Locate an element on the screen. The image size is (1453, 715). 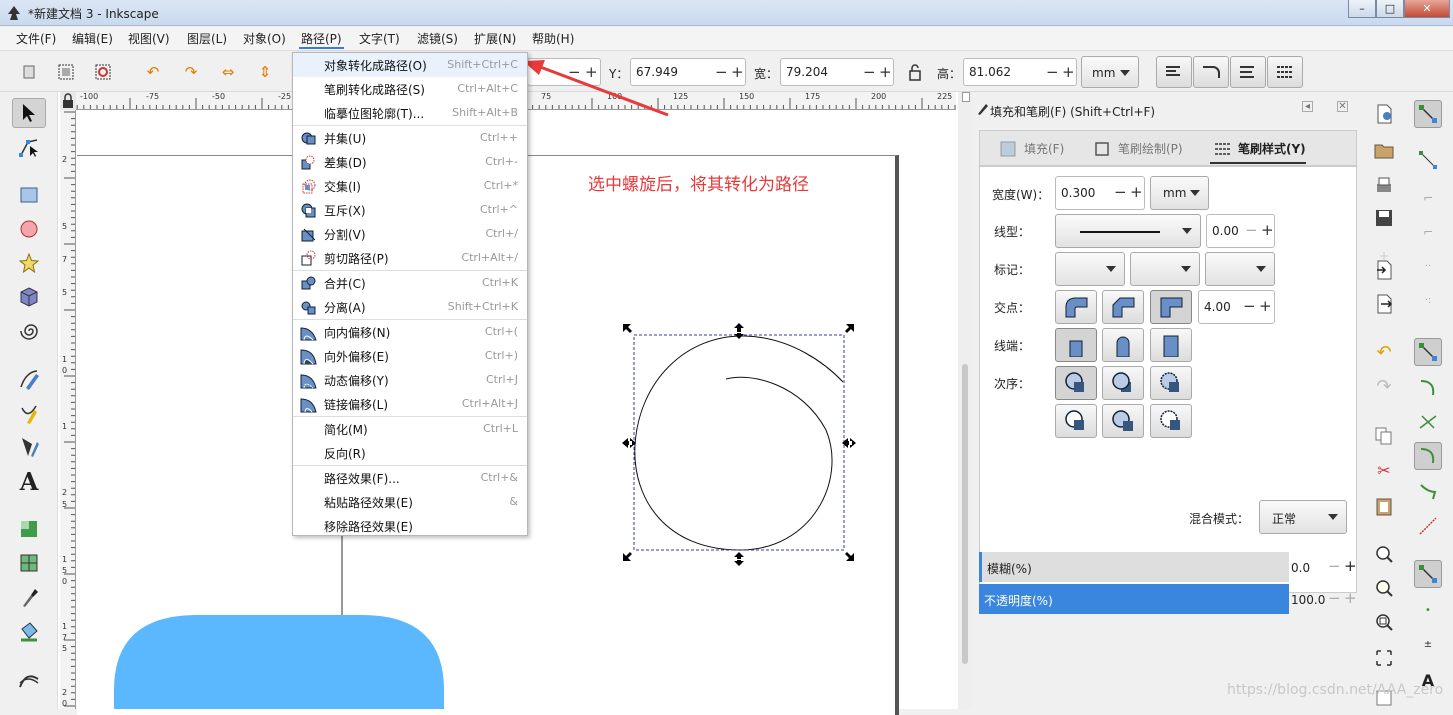
selection-handles is located at coordinates (739, 444).